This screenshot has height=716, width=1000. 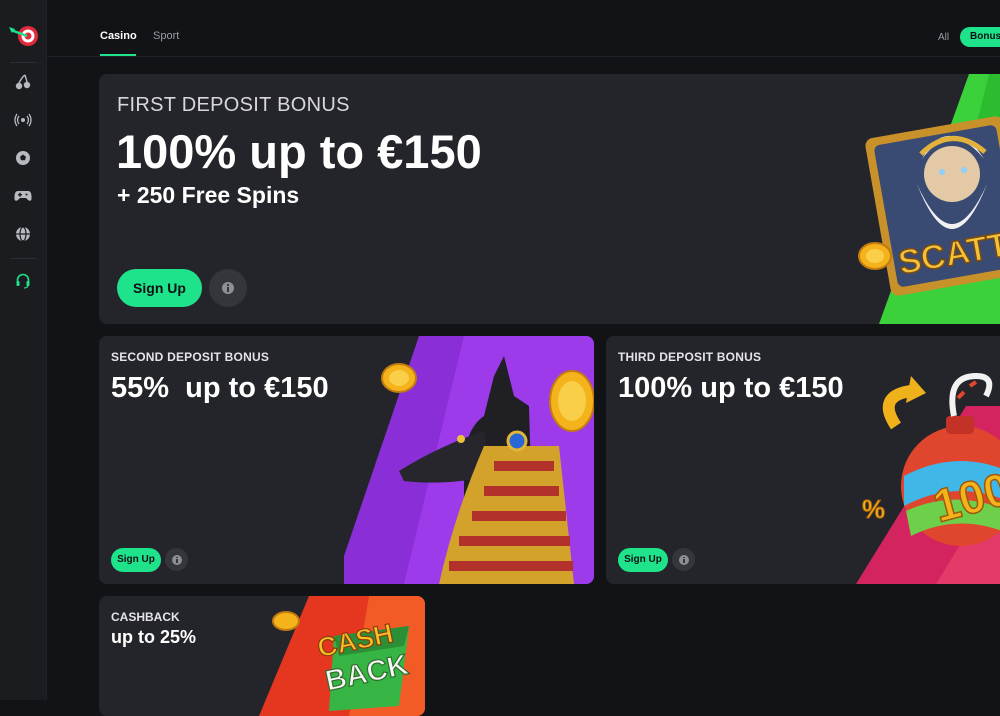 I want to click on percent-art-text: %, so click(x=873, y=509).